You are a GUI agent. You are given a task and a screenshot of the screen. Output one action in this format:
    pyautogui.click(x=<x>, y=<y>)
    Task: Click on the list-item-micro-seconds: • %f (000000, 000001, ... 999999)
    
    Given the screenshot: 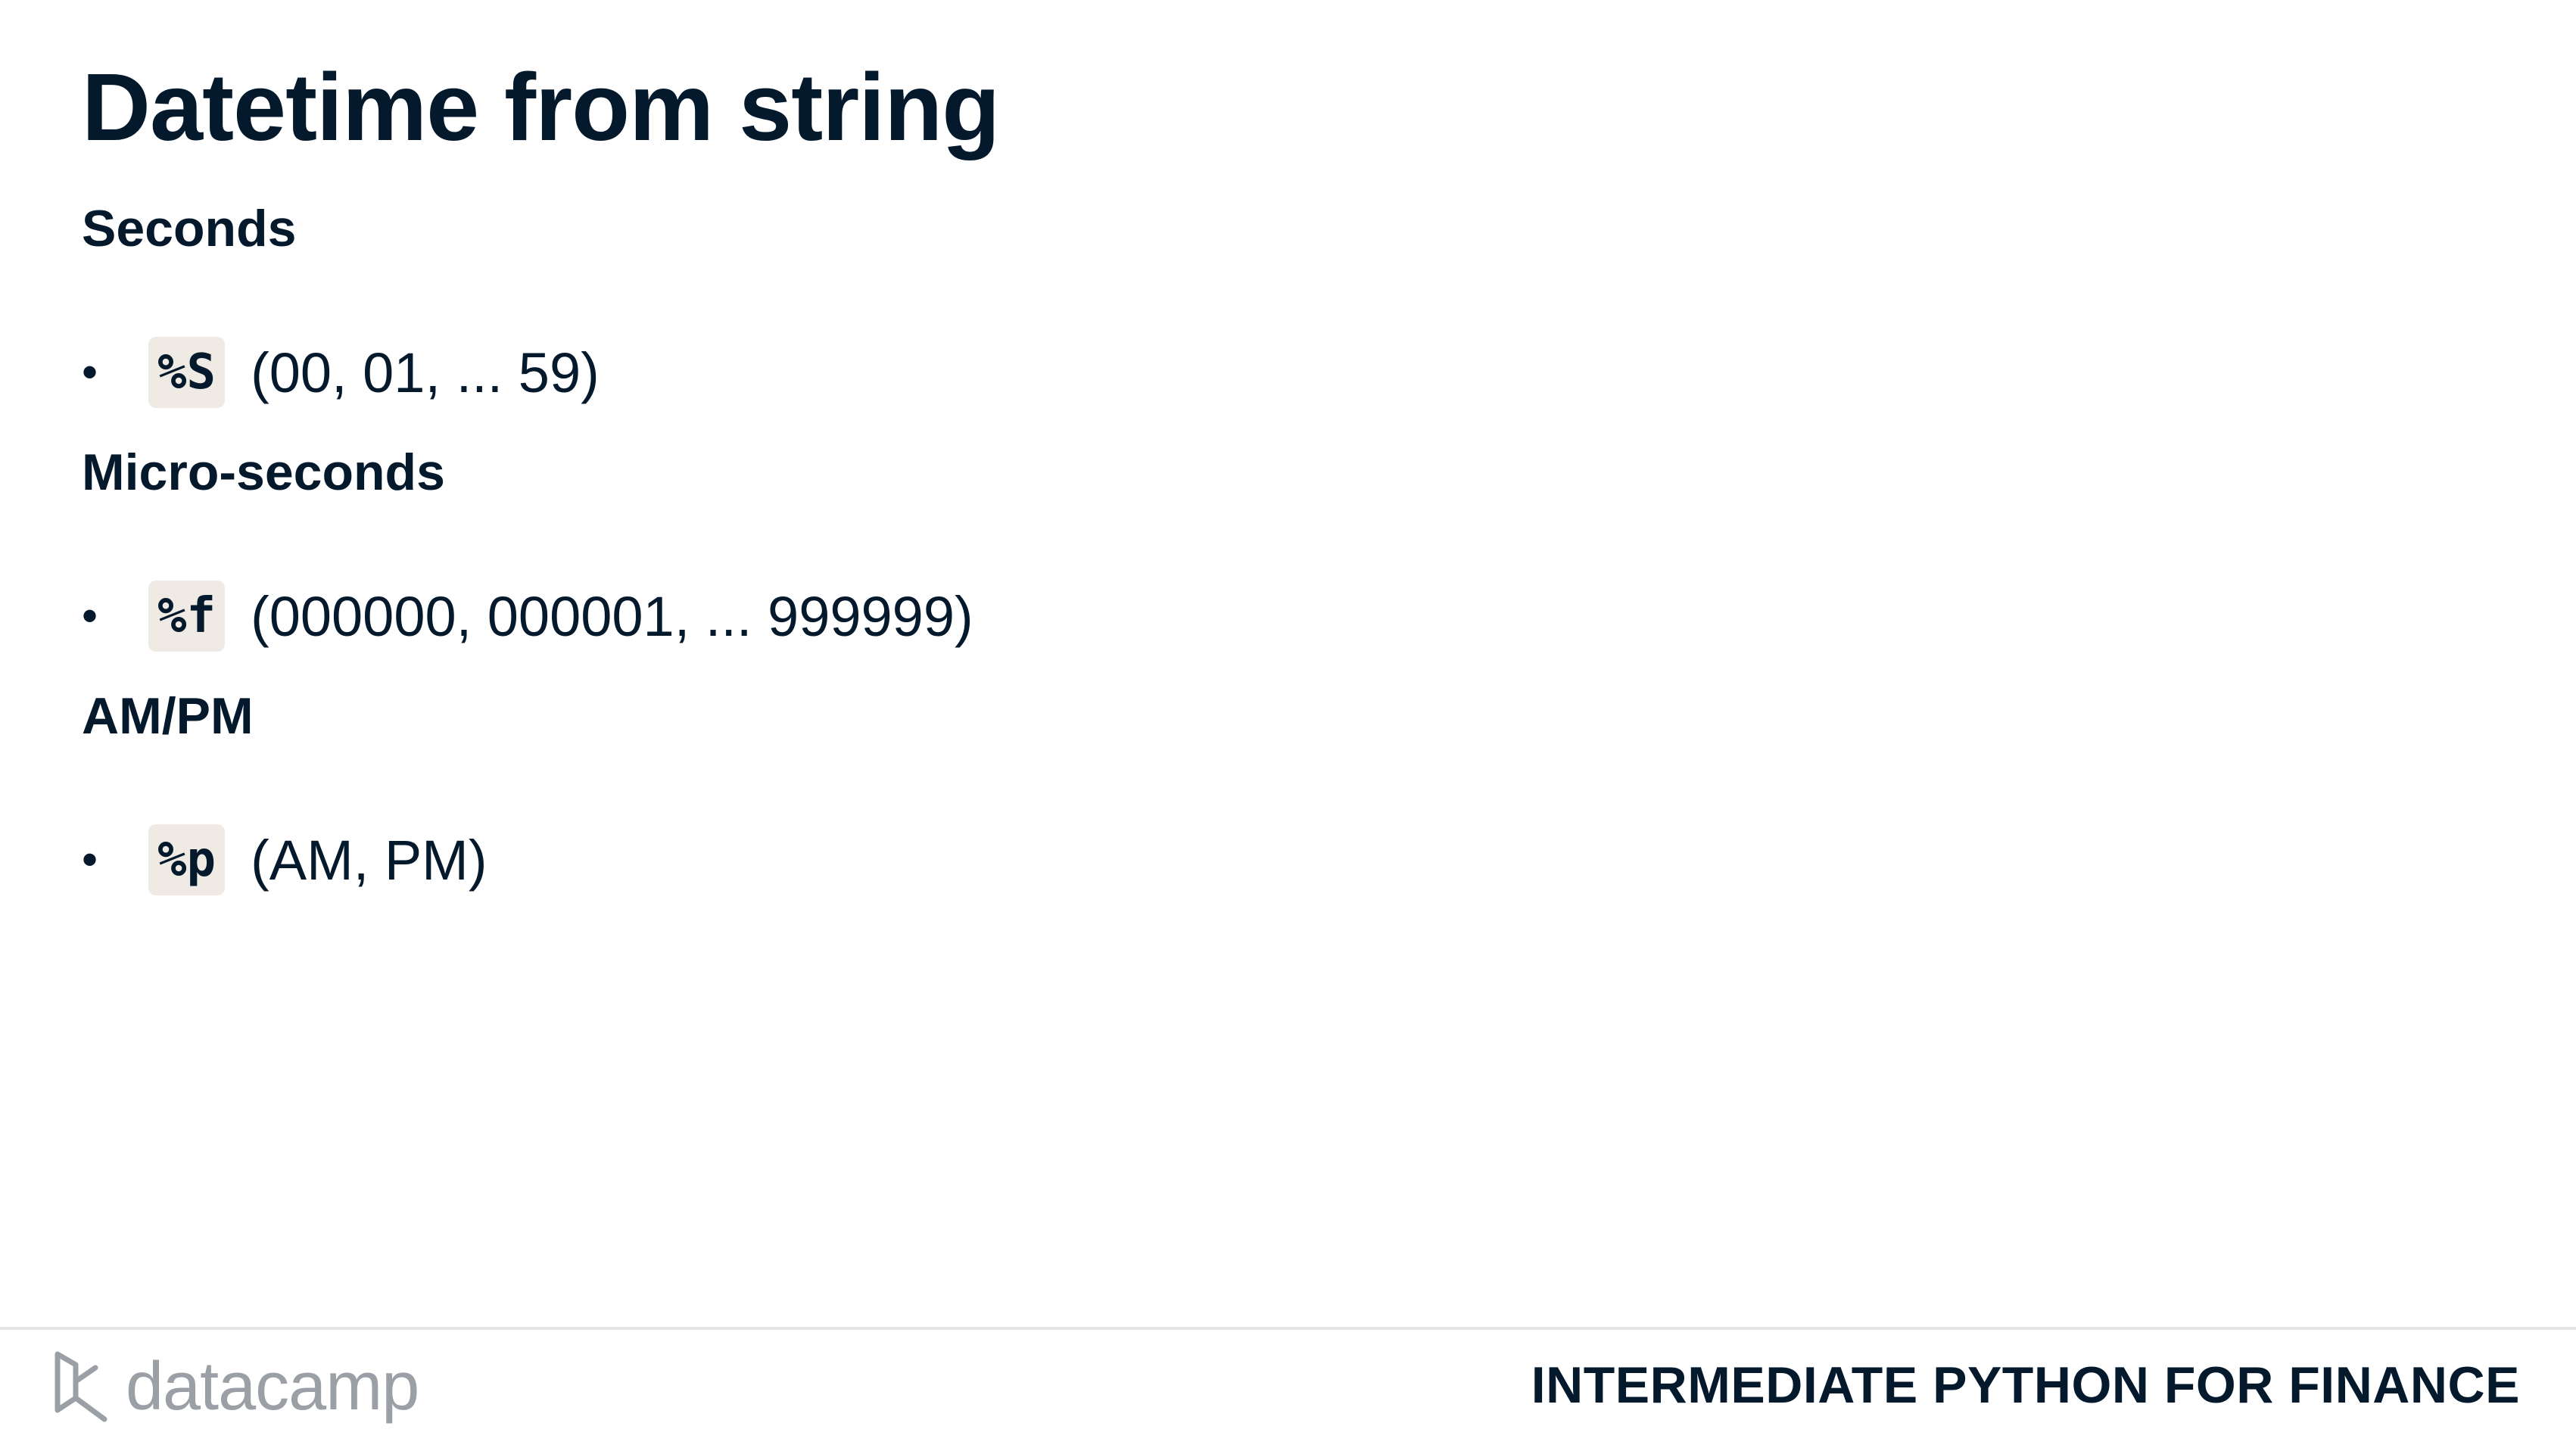 What is the action you would take?
    pyautogui.click(x=527, y=616)
    